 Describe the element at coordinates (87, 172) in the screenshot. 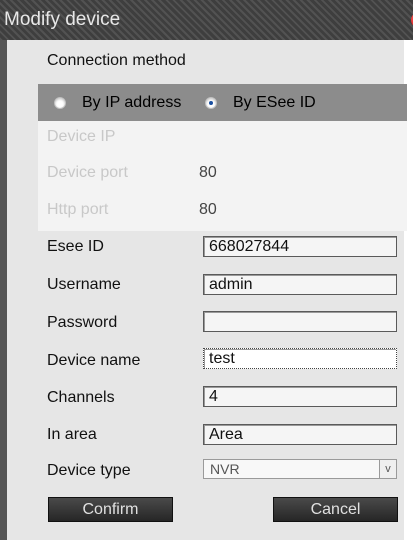

I see `device-port-label: Device port` at that location.